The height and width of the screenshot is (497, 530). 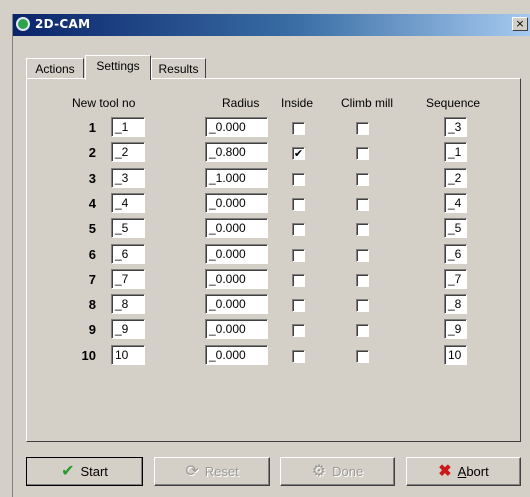 I want to click on sequence-input: _8, so click(x=455, y=304).